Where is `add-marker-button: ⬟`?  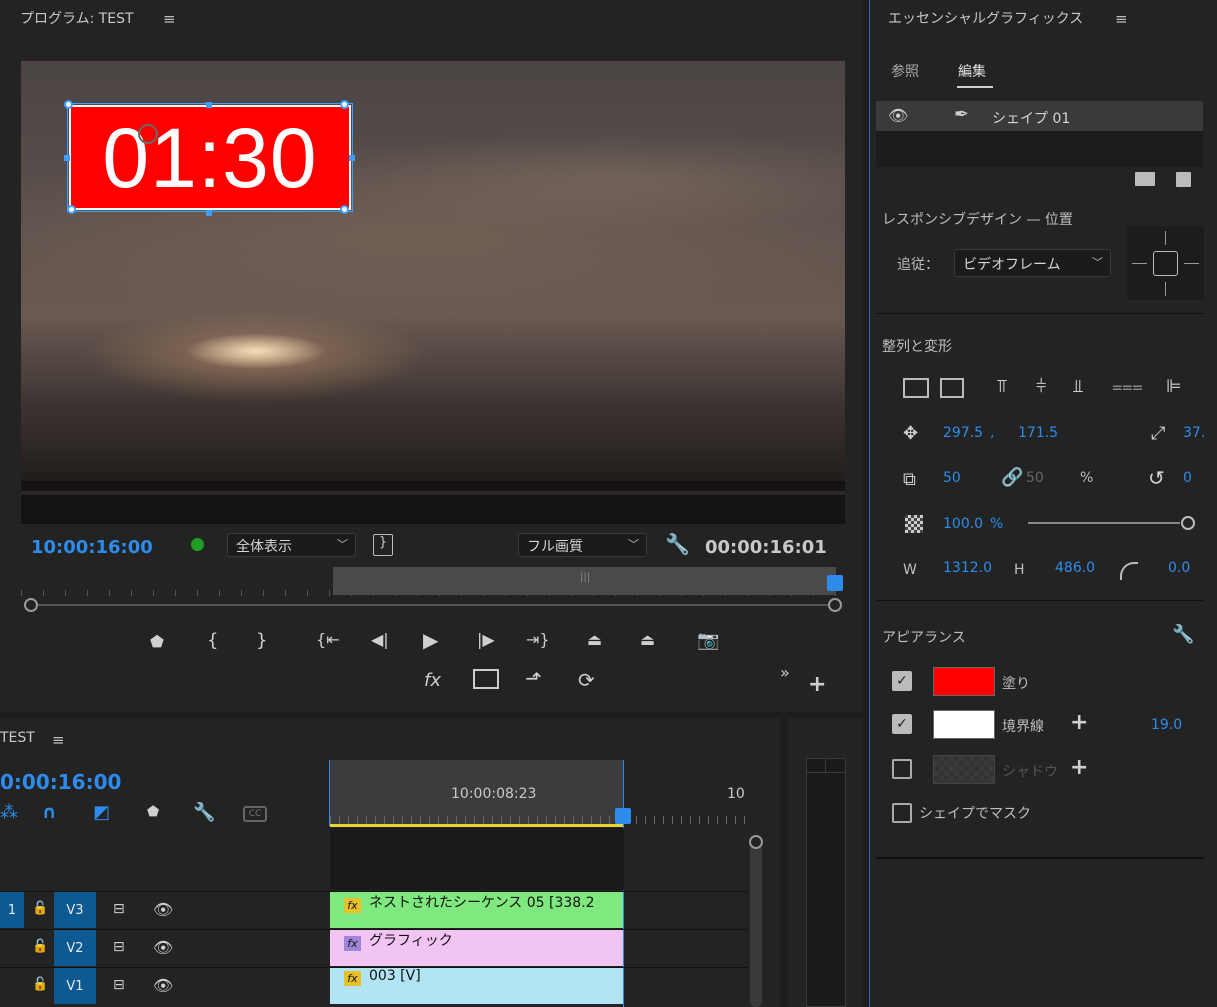
add-marker-button: ⬟ is located at coordinates (157, 641).